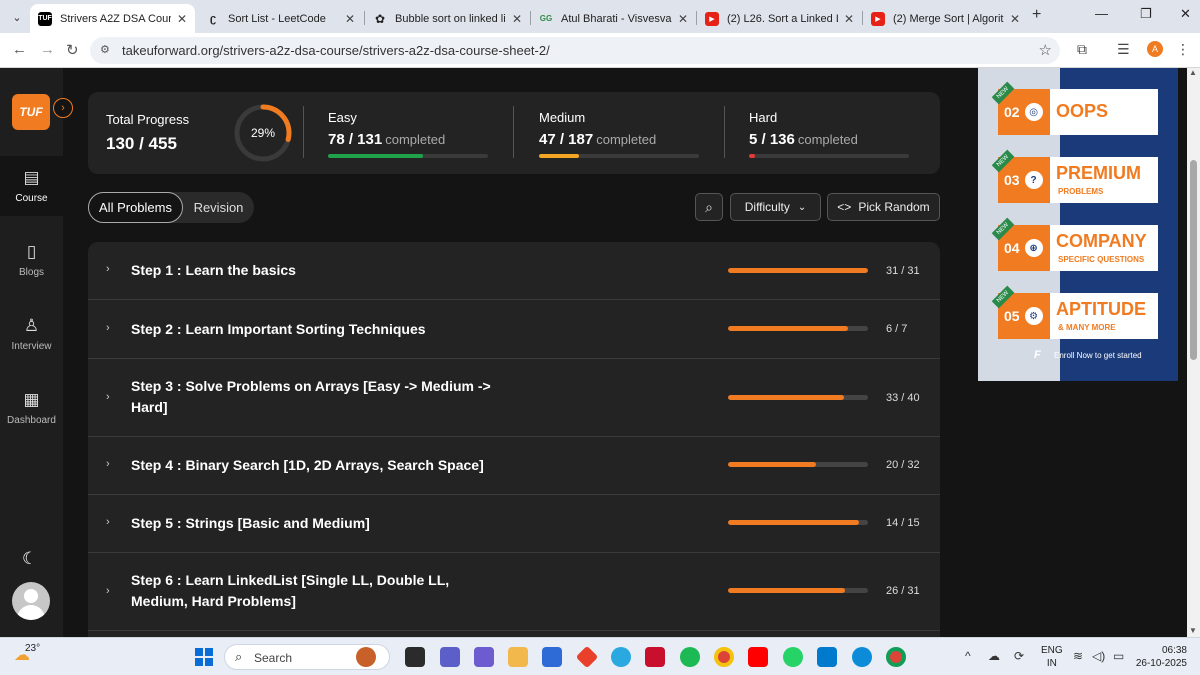 The height and width of the screenshot is (675, 1200). I want to click on bookmark-star-icon: ☆, so click(1045, 50).